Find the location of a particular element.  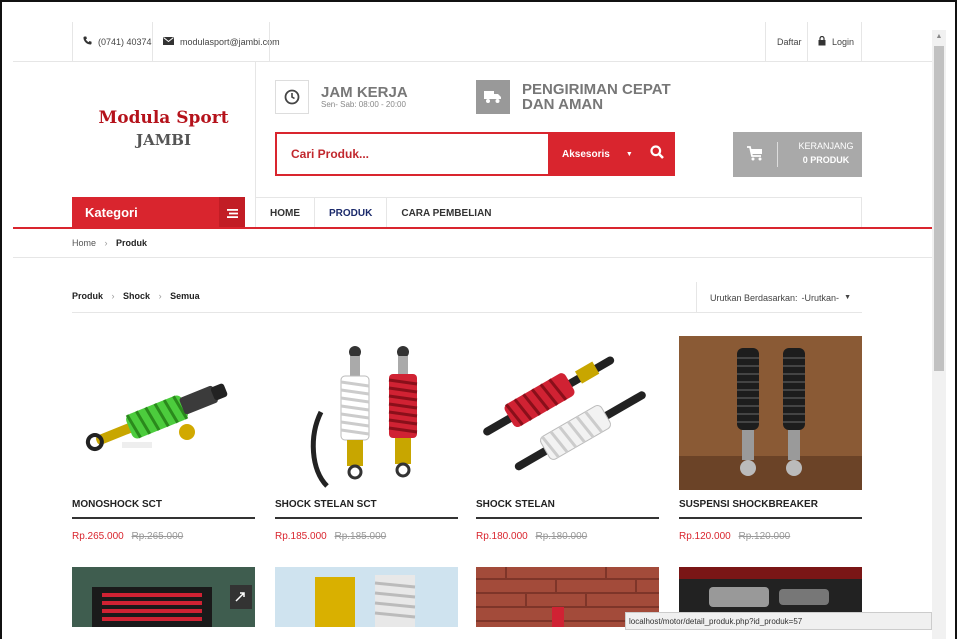

product-name: SHOCK STELAN SCT is located at coordinates (366, 509).